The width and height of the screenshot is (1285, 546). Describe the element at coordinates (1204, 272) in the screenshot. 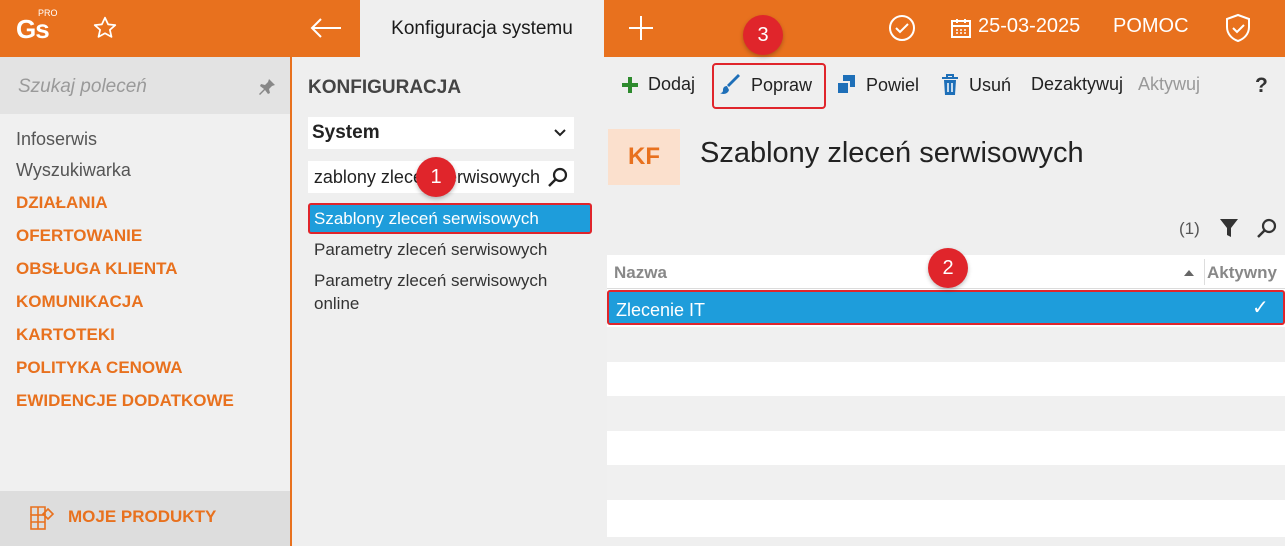

I see `column-separator` at that location.